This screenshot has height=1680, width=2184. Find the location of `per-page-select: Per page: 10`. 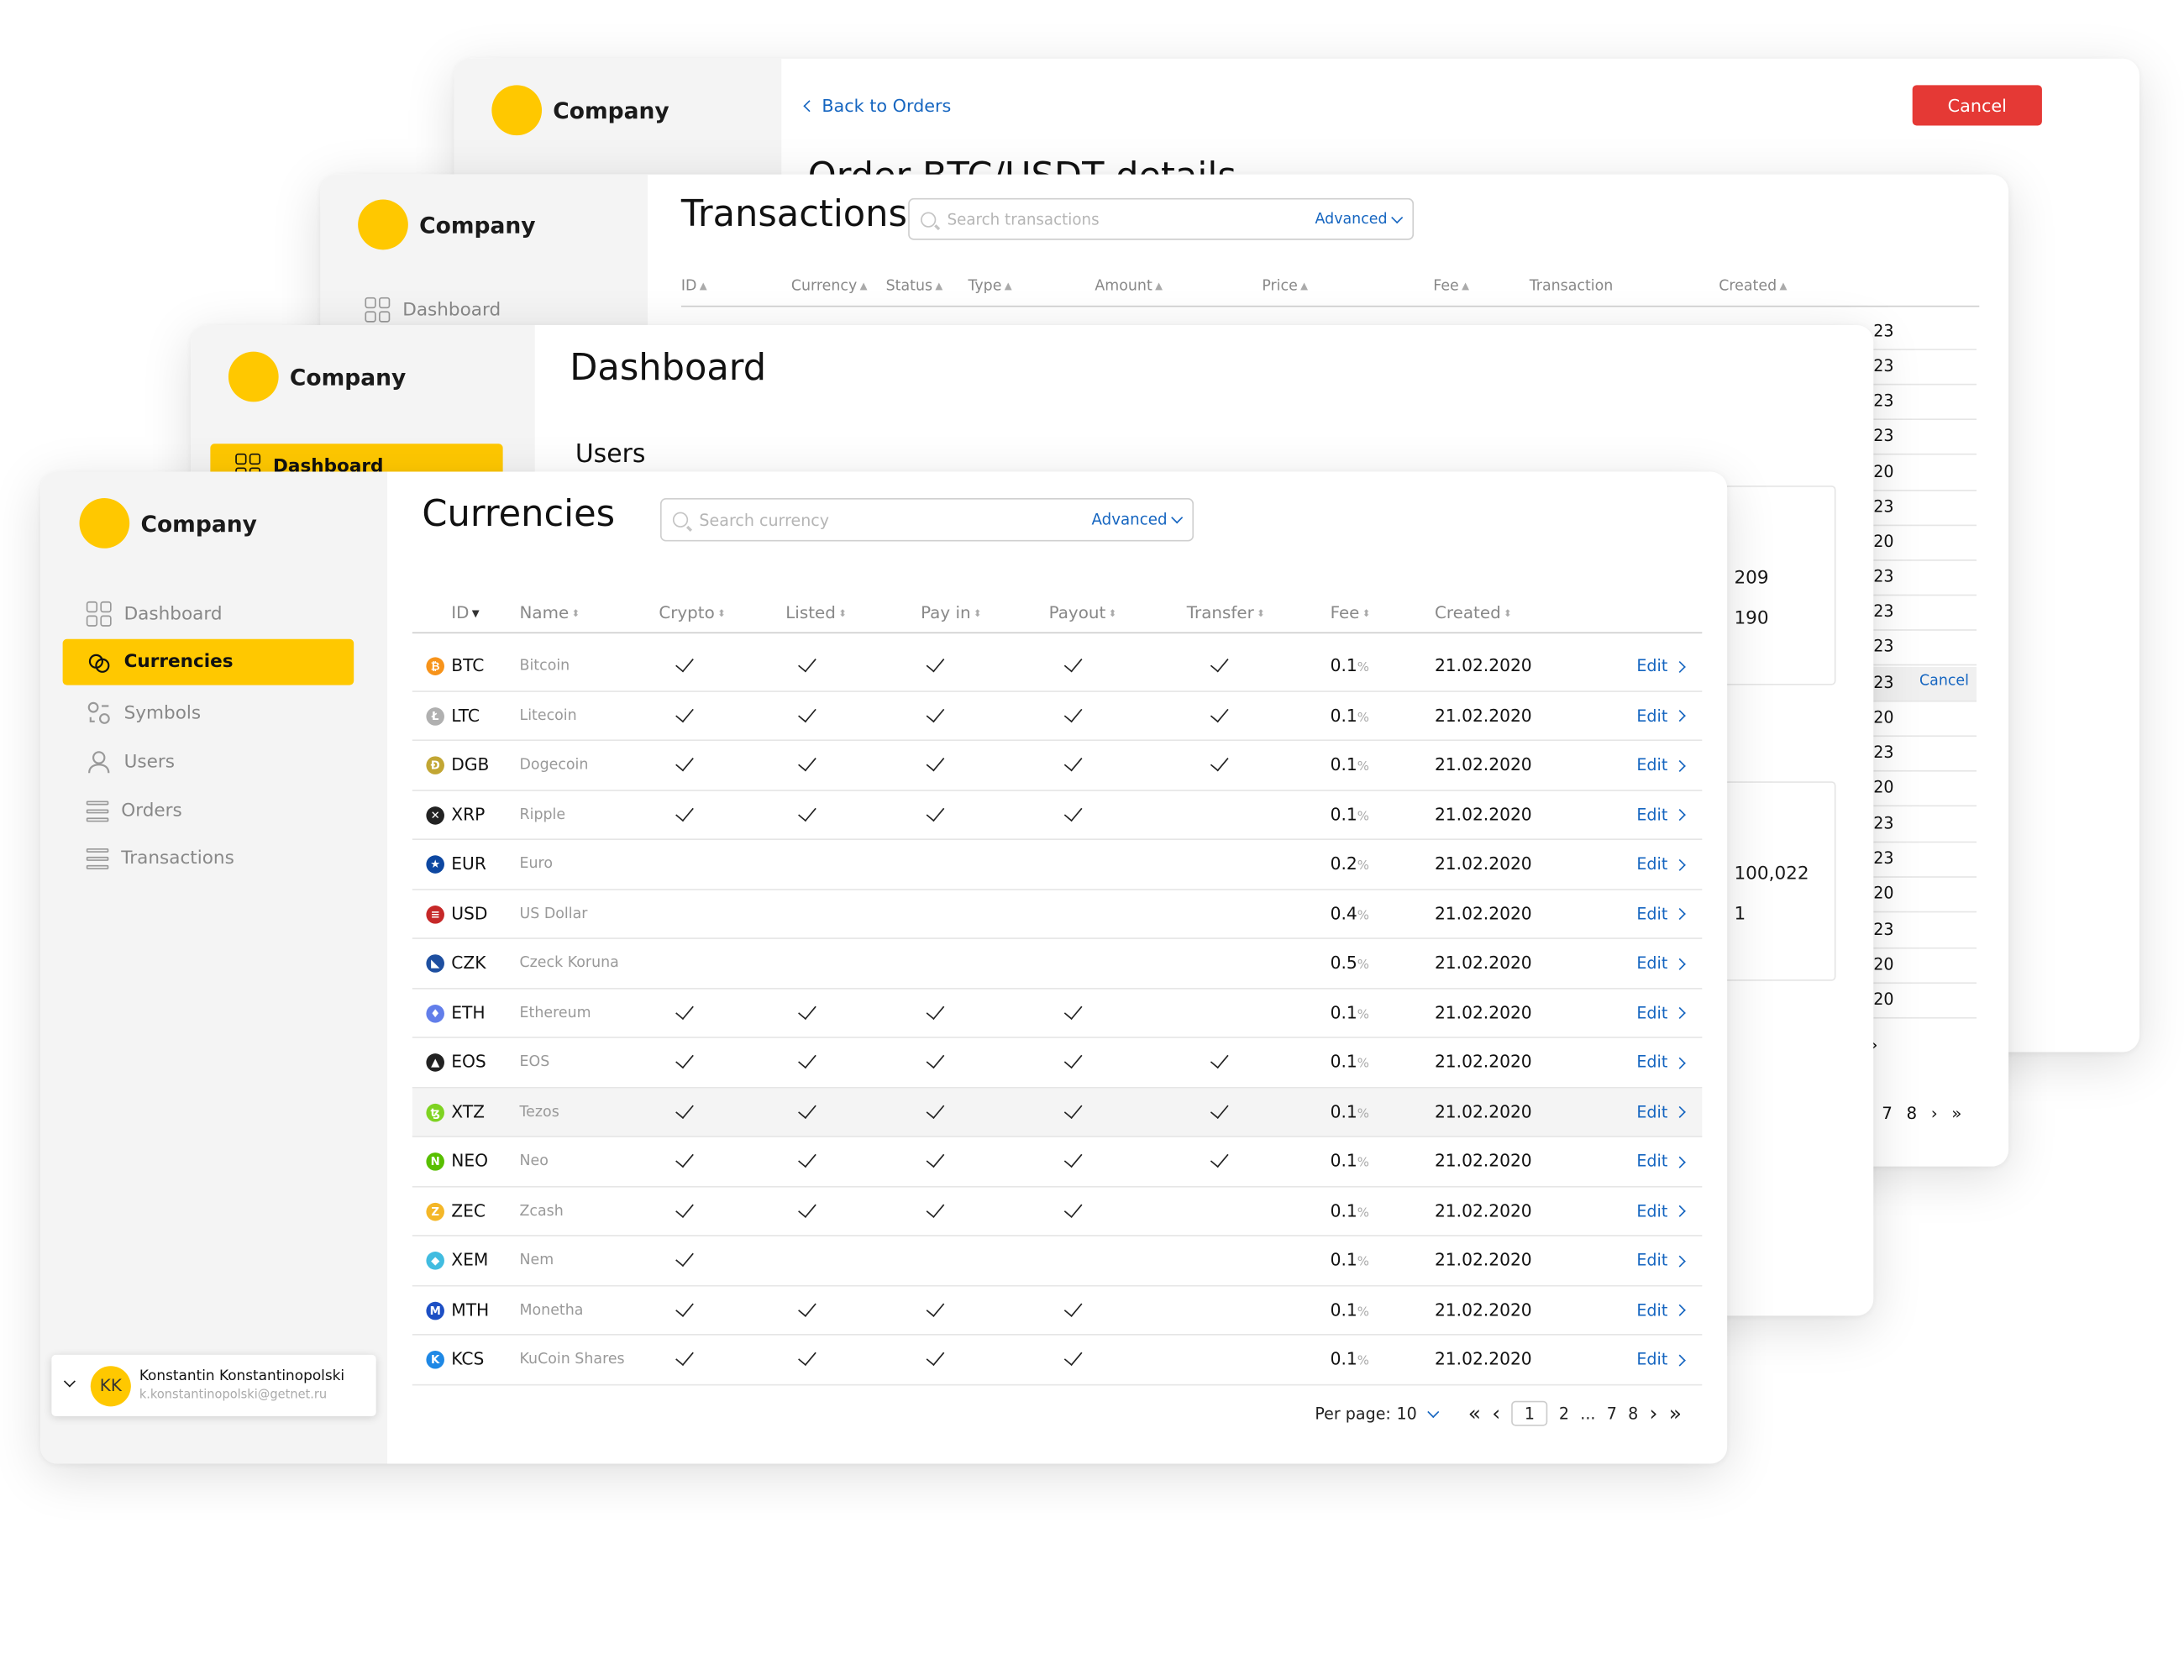

per-page-select: Per page: 10 is located at coordinates (1377, 1413).